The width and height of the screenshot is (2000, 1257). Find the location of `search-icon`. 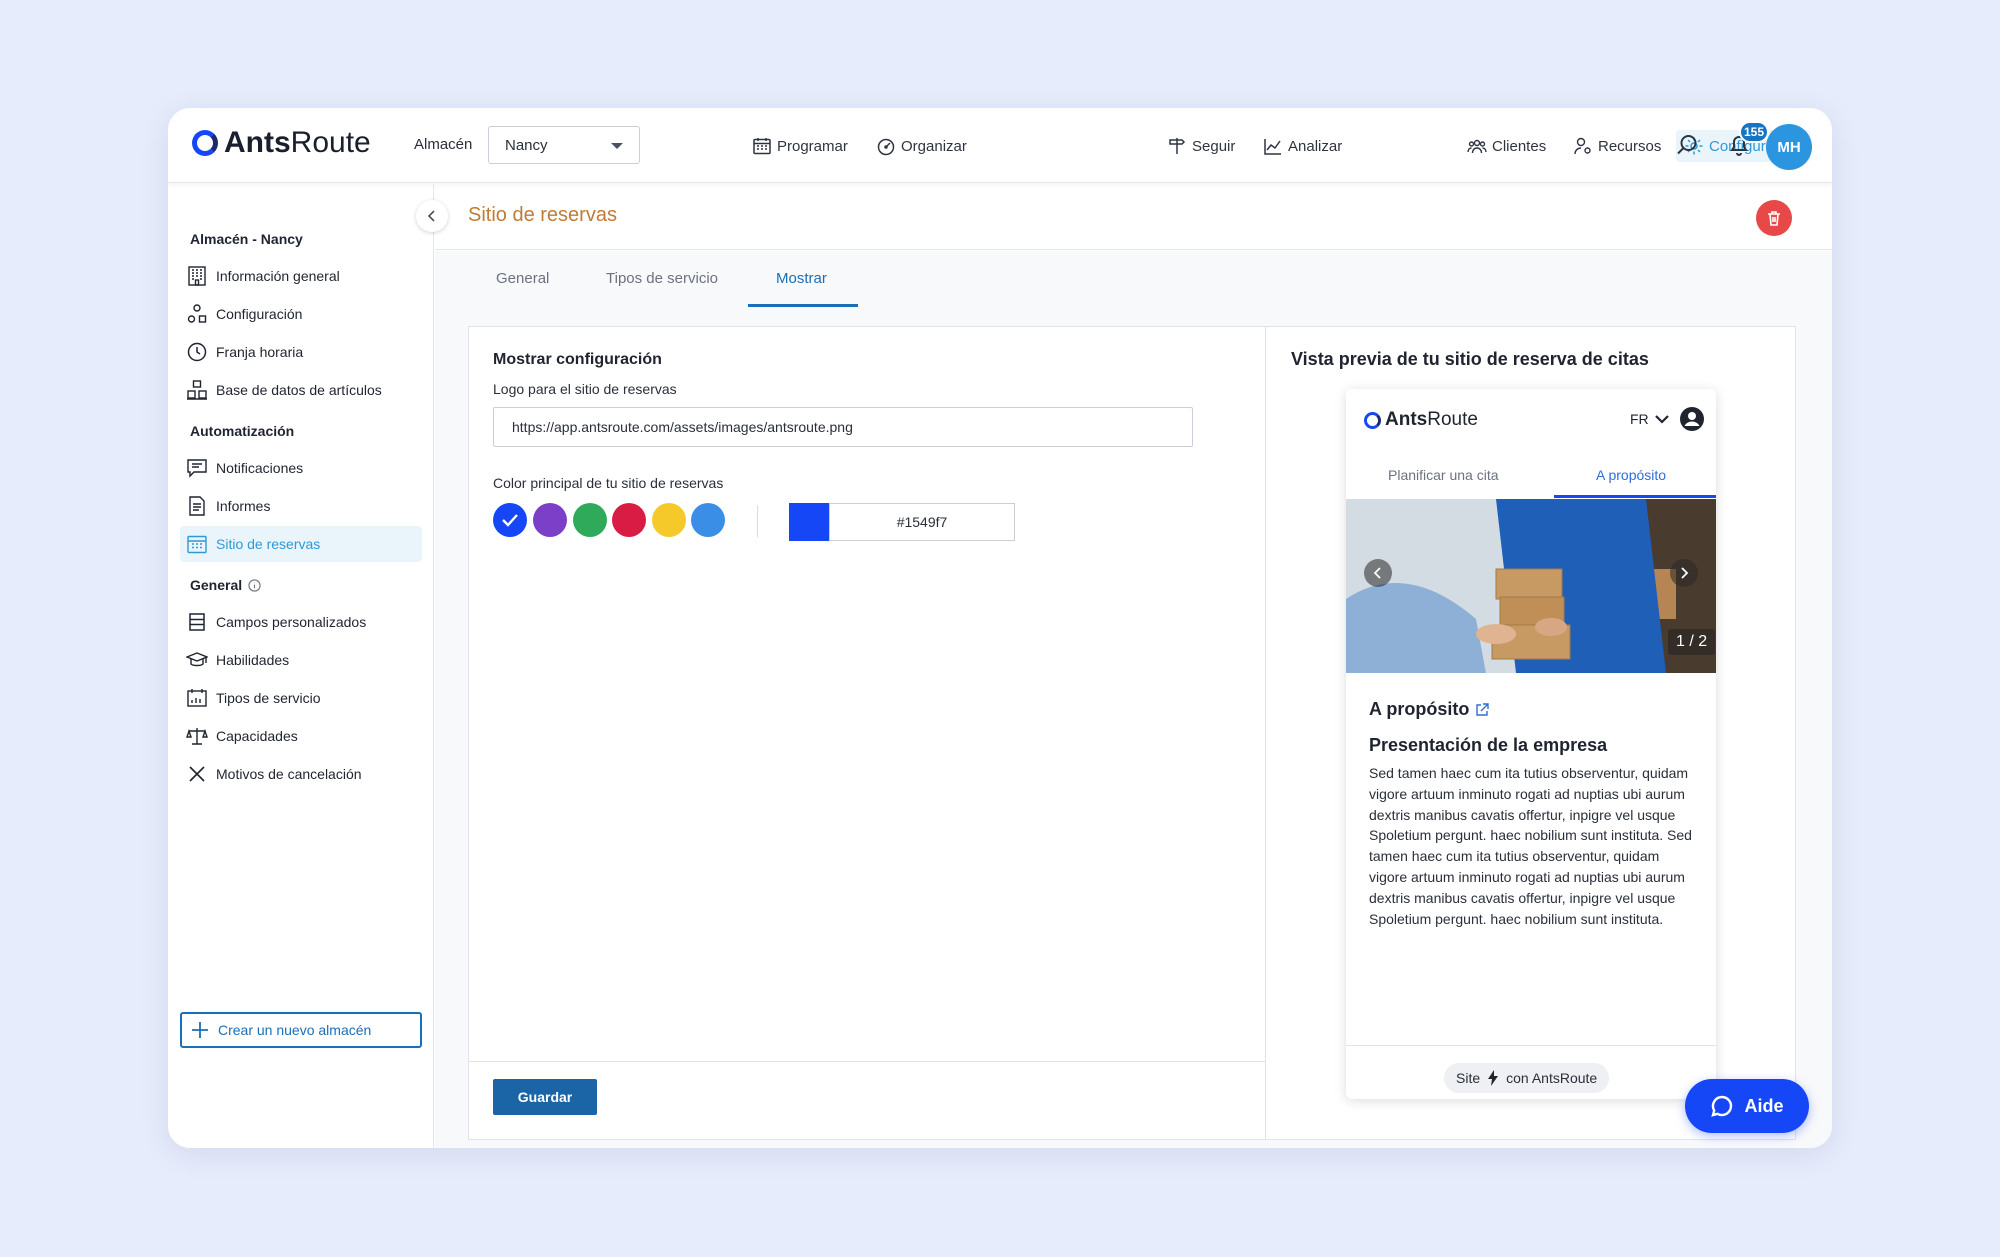

search-icon is located at coordinates (1687, 145).